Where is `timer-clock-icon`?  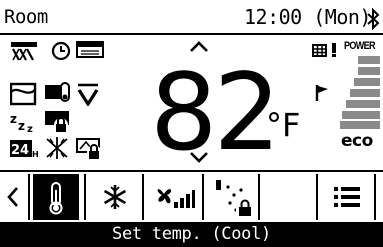 timer-clock-icon is located at coordinates (61, 51).